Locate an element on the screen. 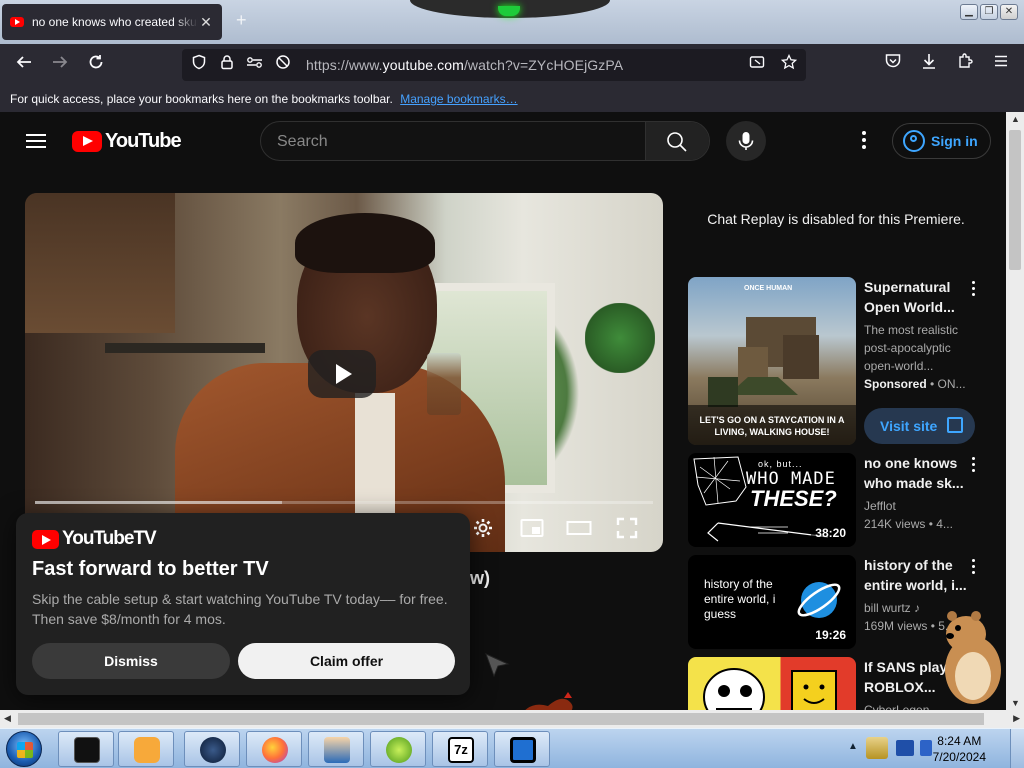 The height and width of the screenshot is (768, 1024). downloads-button is located at coordinates (929, 65).